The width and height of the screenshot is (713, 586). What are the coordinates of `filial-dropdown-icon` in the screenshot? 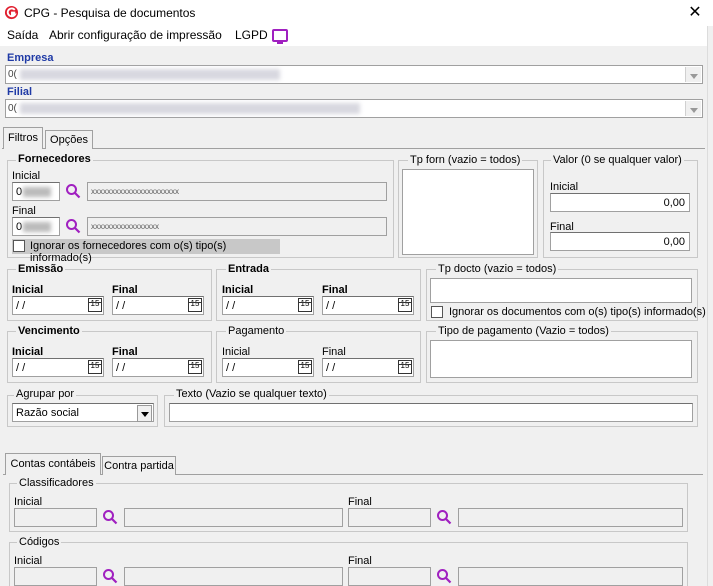 It's located at (693, 108).